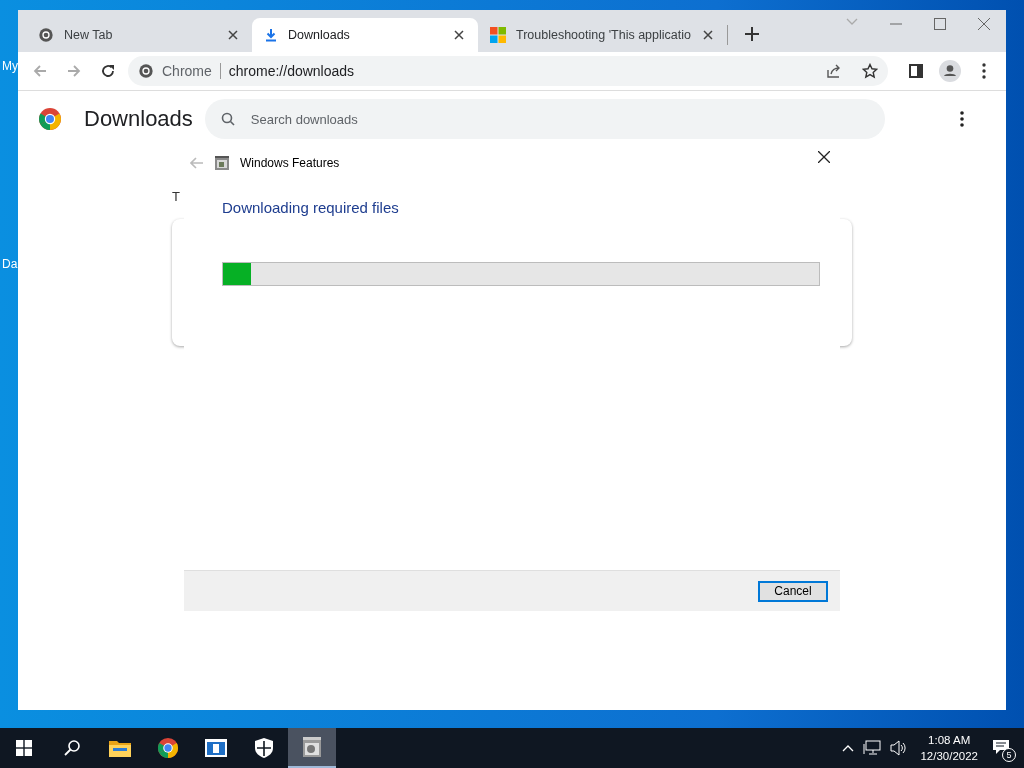 The width and height of the screenshot is (1024, 768). Describe the element at coordinates (290, 163) in the screenshot. I see `dialog-title: Windows Features` at that location.